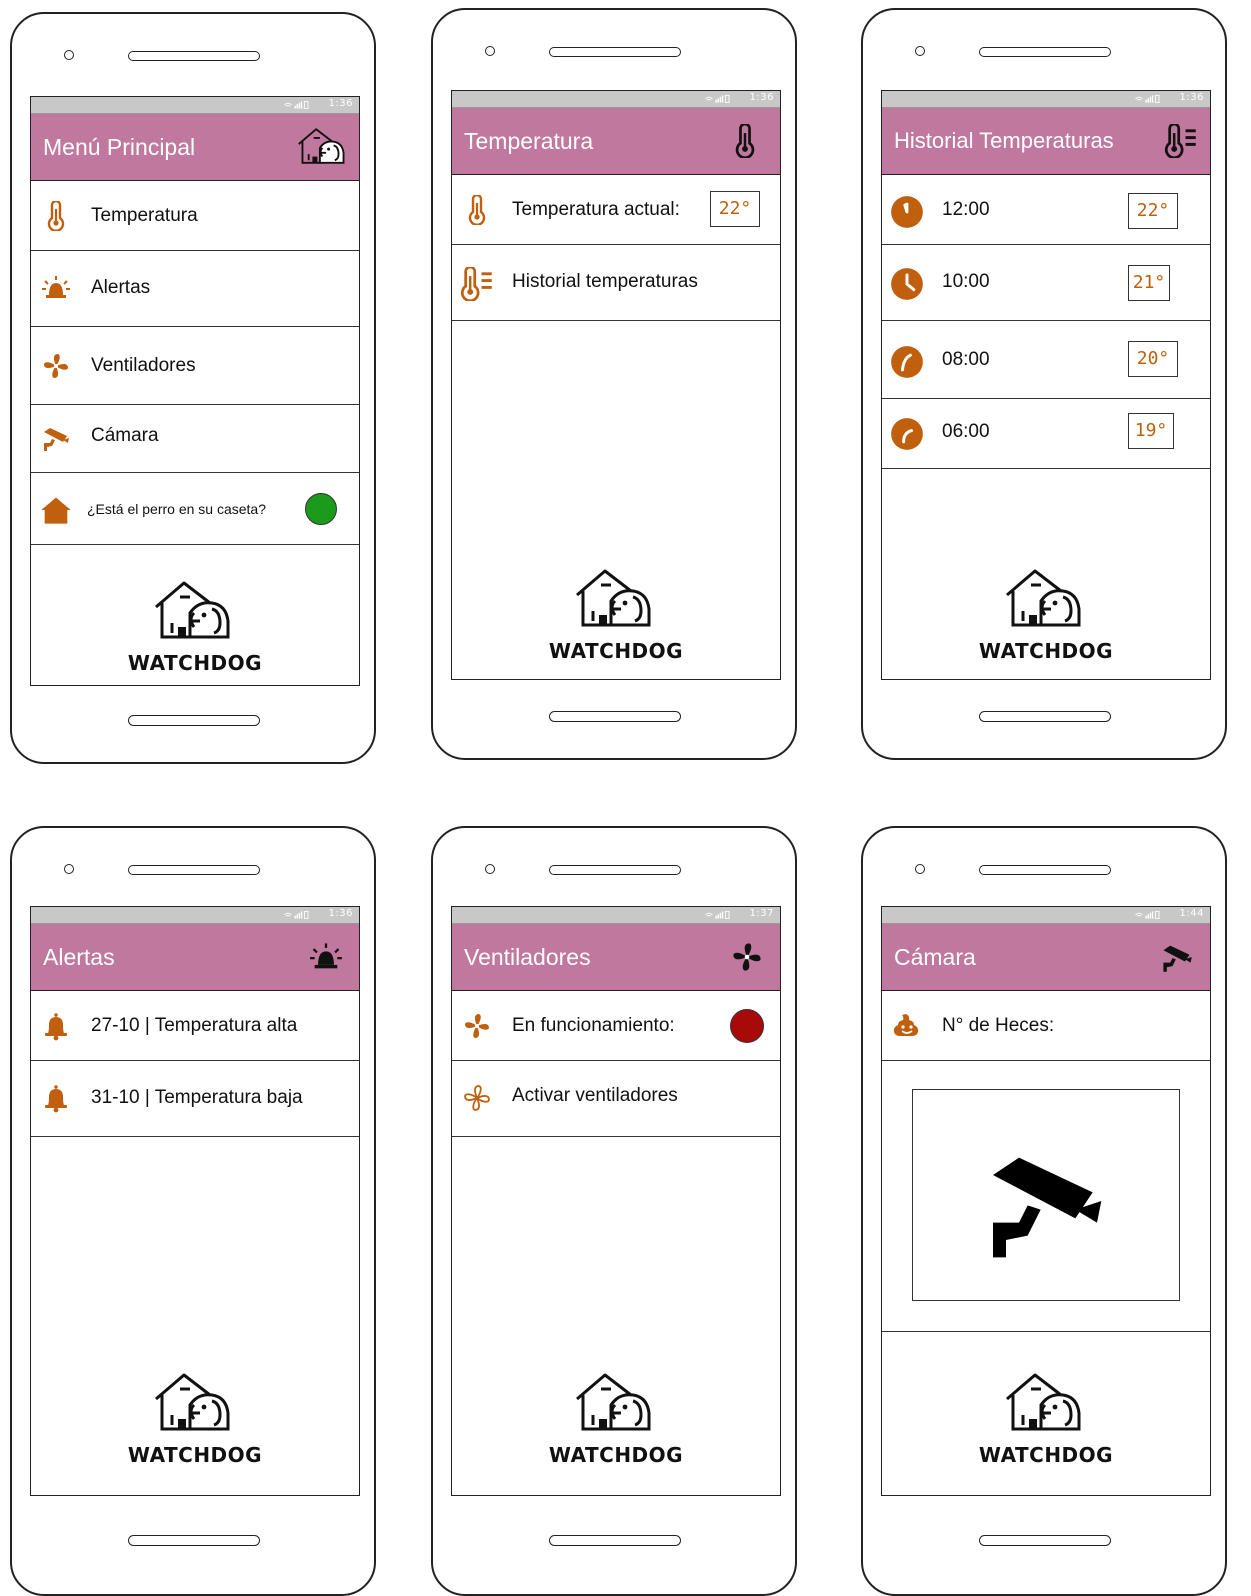 This screenshot has height=1596, width=1251. I want to click on alert-item: 31-10 | Temperatura baja, so click(195, 1099).